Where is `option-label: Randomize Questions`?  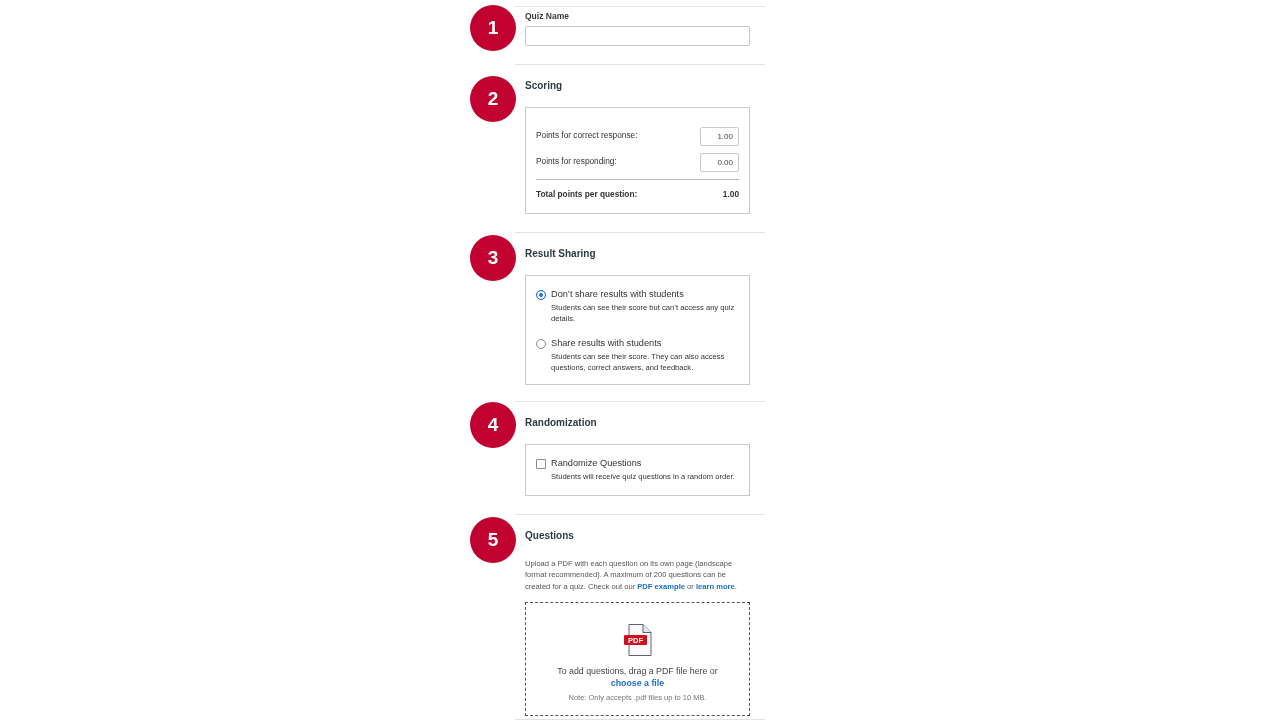
option-label: Randomize Questions is located at coordinates (597, 463).